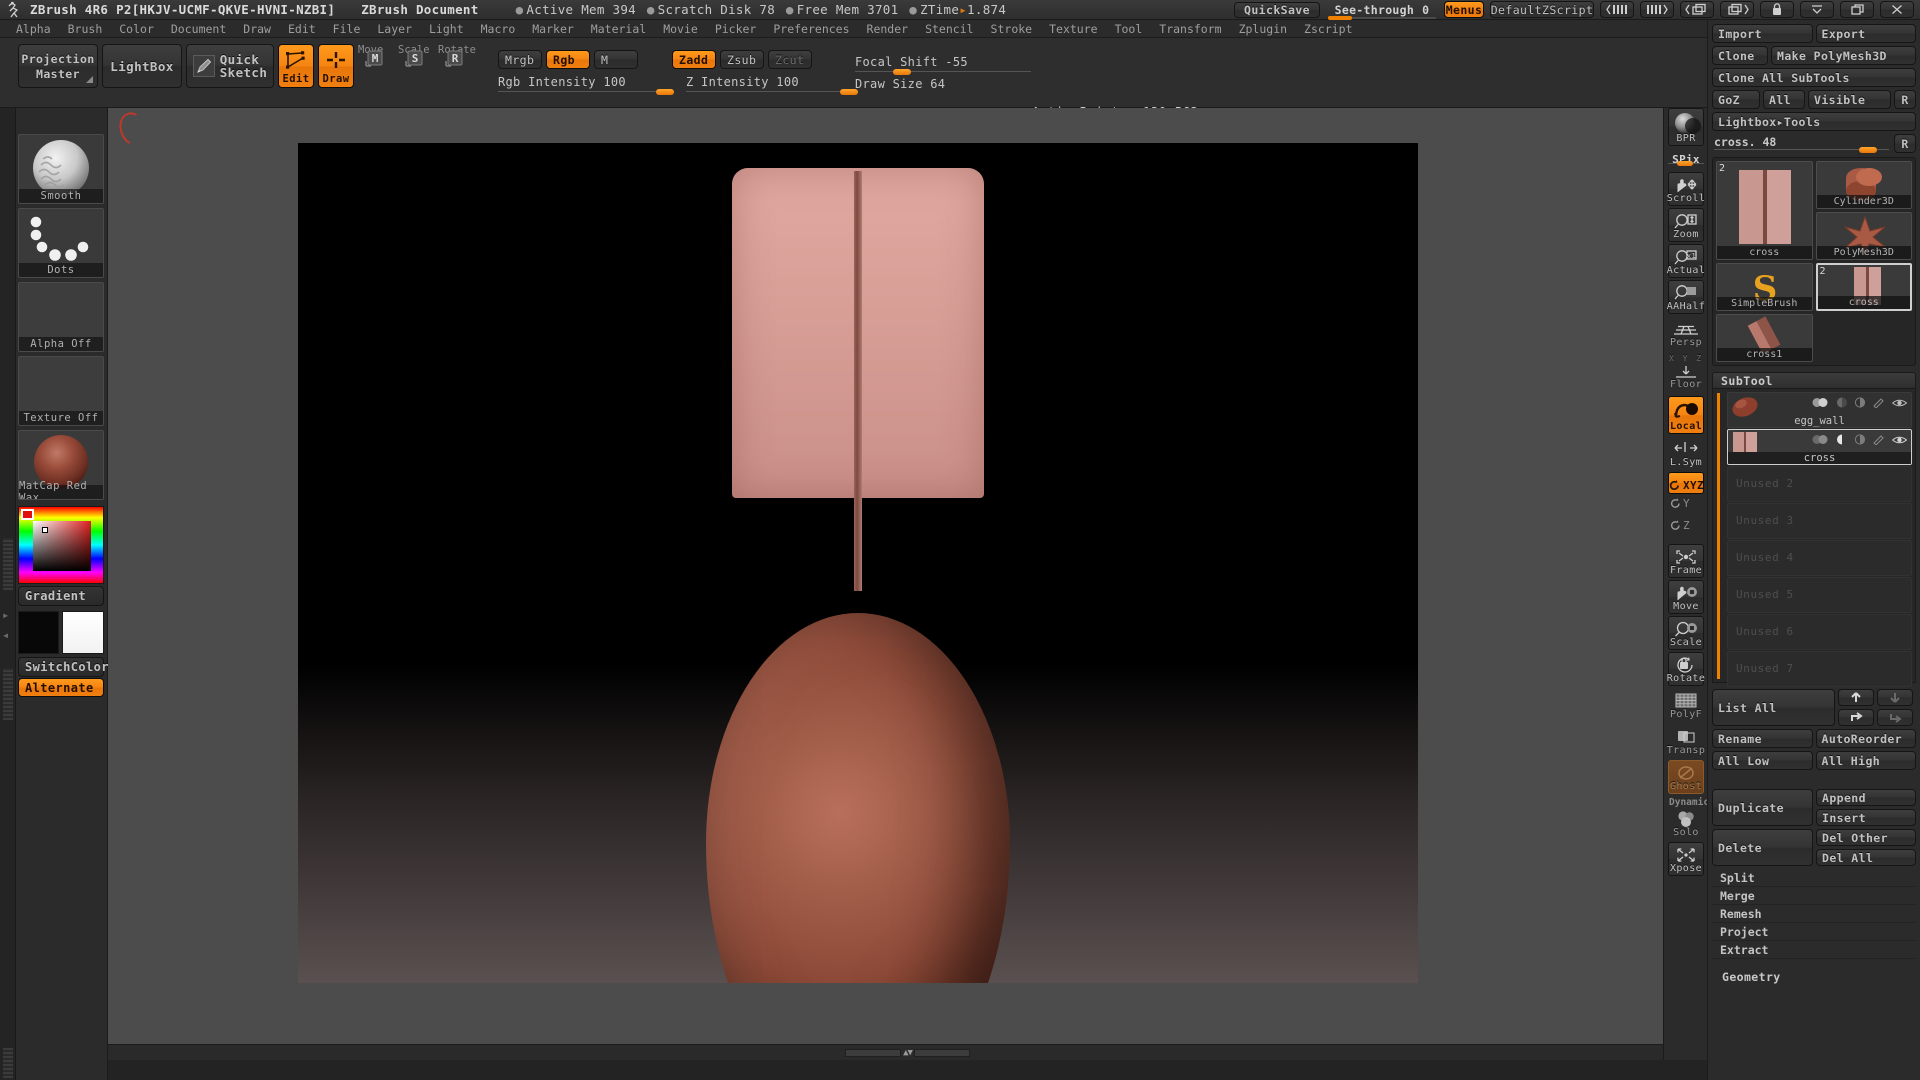 This screenshot has height=1080, width=1920. What do you see at coordinates (83, 632) in the screenshot?
I see `secondary-color-swatch` at bounding box center [83, 632].